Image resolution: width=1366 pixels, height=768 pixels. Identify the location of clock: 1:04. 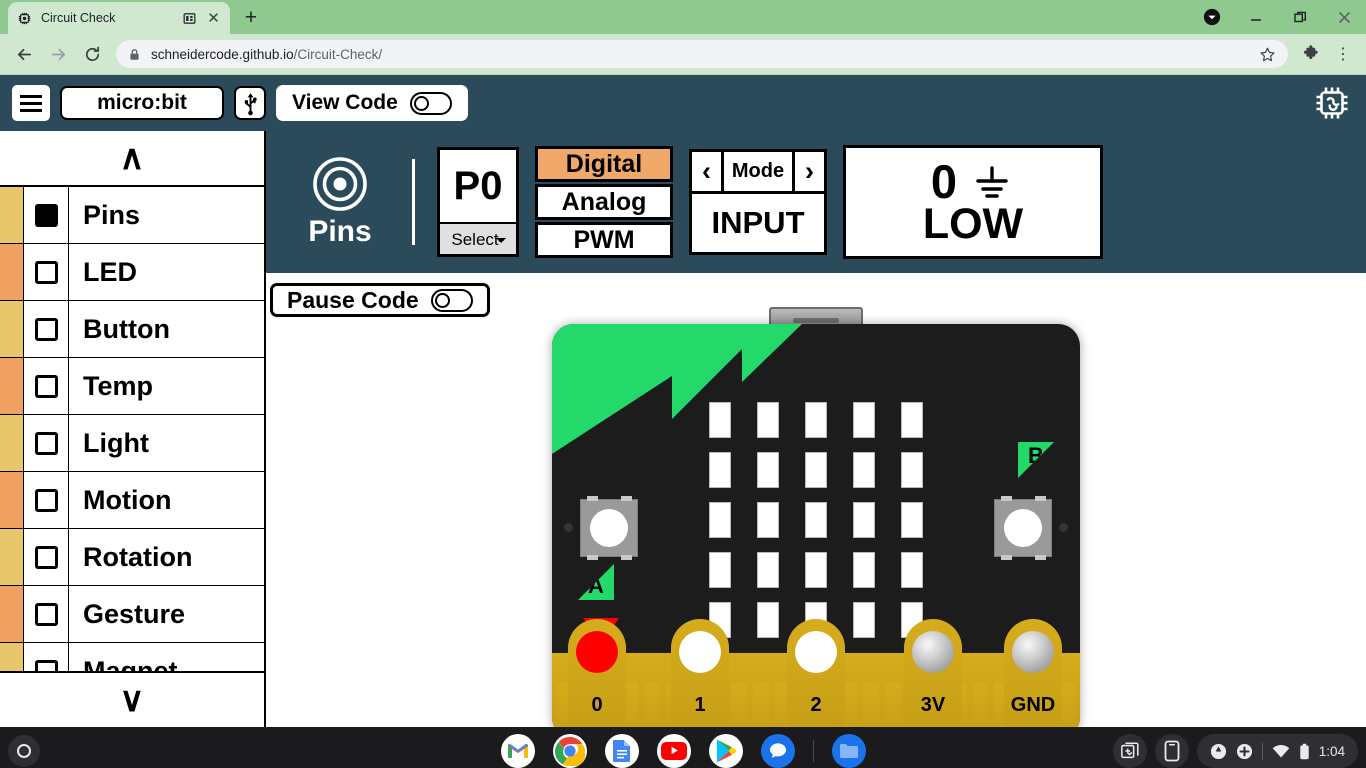
(1331, 751).